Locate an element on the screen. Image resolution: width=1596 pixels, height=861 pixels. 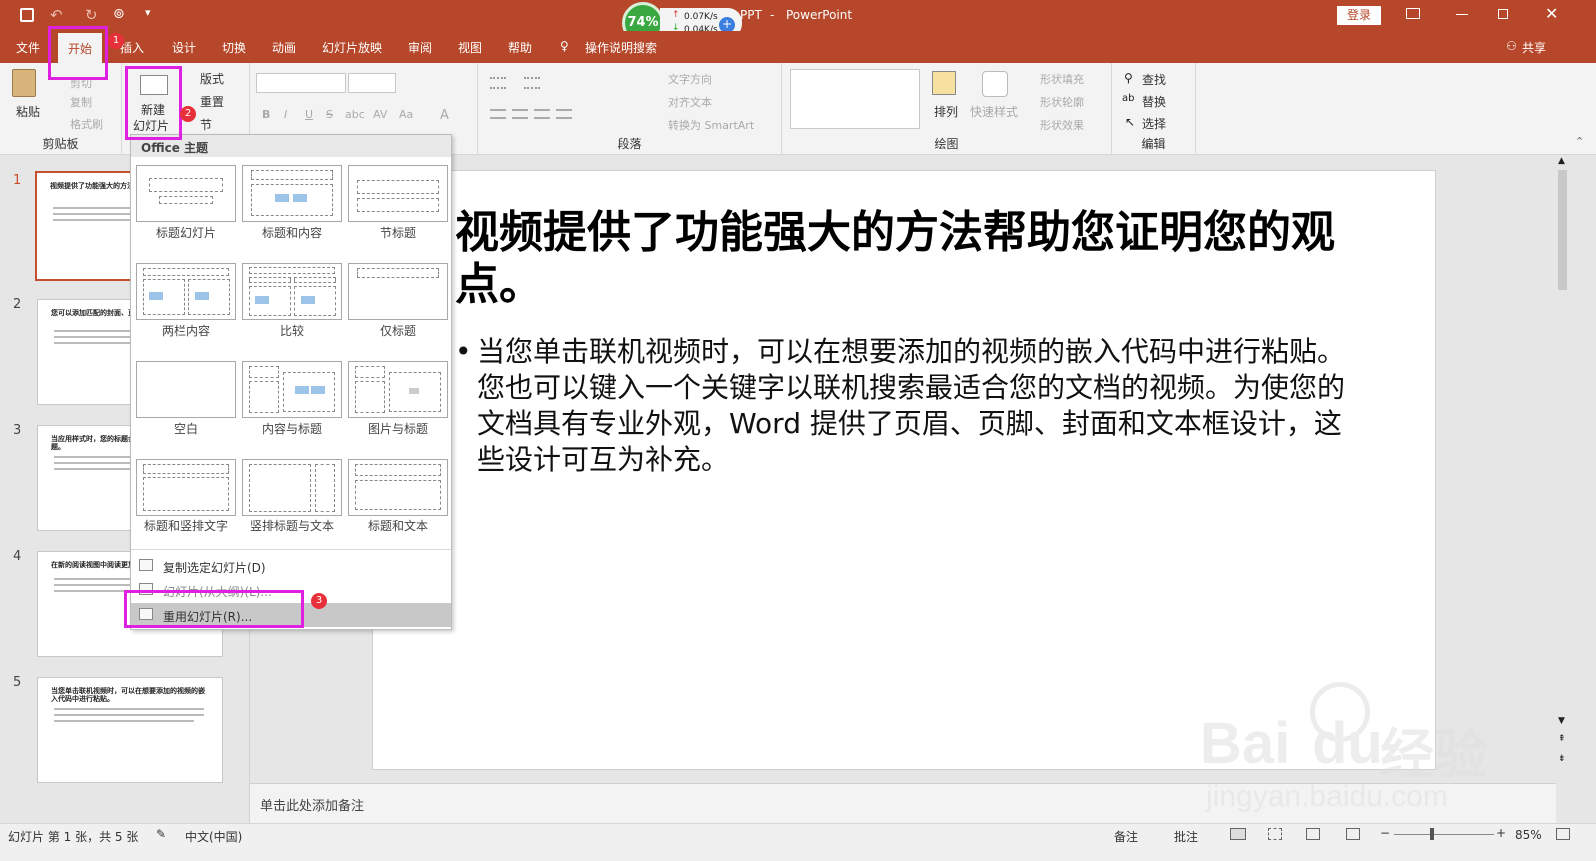
thumb-number: 3 is located at coordinates (17, 430).